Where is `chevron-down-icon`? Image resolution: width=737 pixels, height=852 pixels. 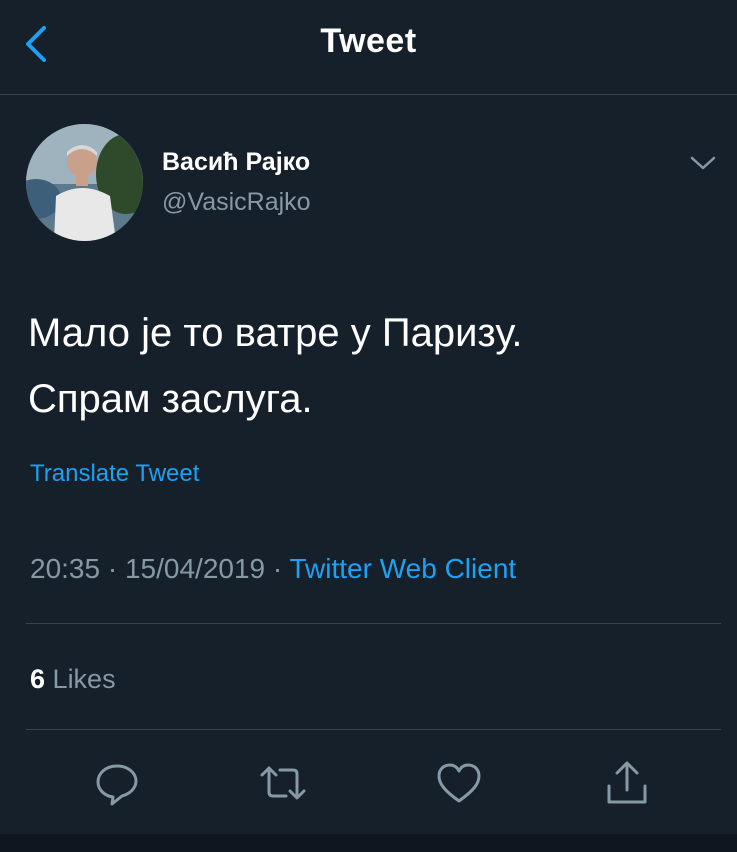
chevron-down-icon is located at coordinates (703, 163).